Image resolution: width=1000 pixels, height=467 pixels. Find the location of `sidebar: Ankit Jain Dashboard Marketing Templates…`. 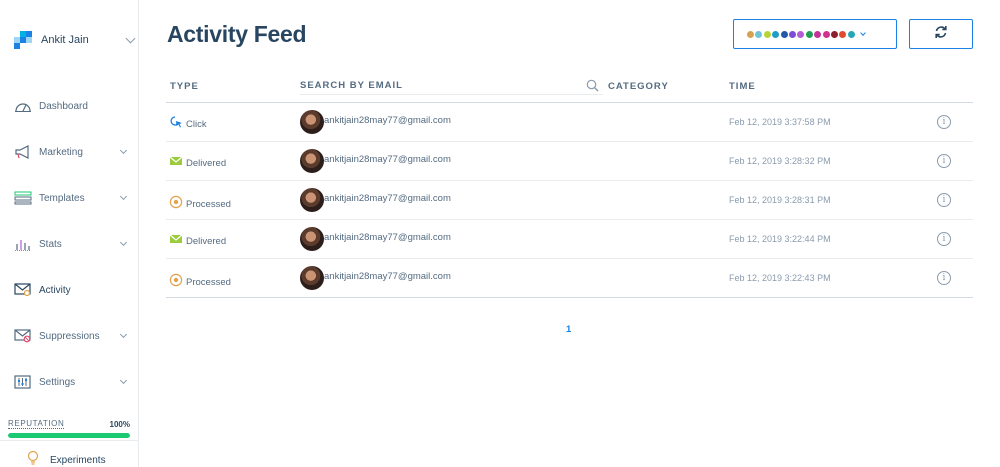

sidebar: Ankit Jain Dashboard Marketing Templates… is located at coordinates (69, 233).